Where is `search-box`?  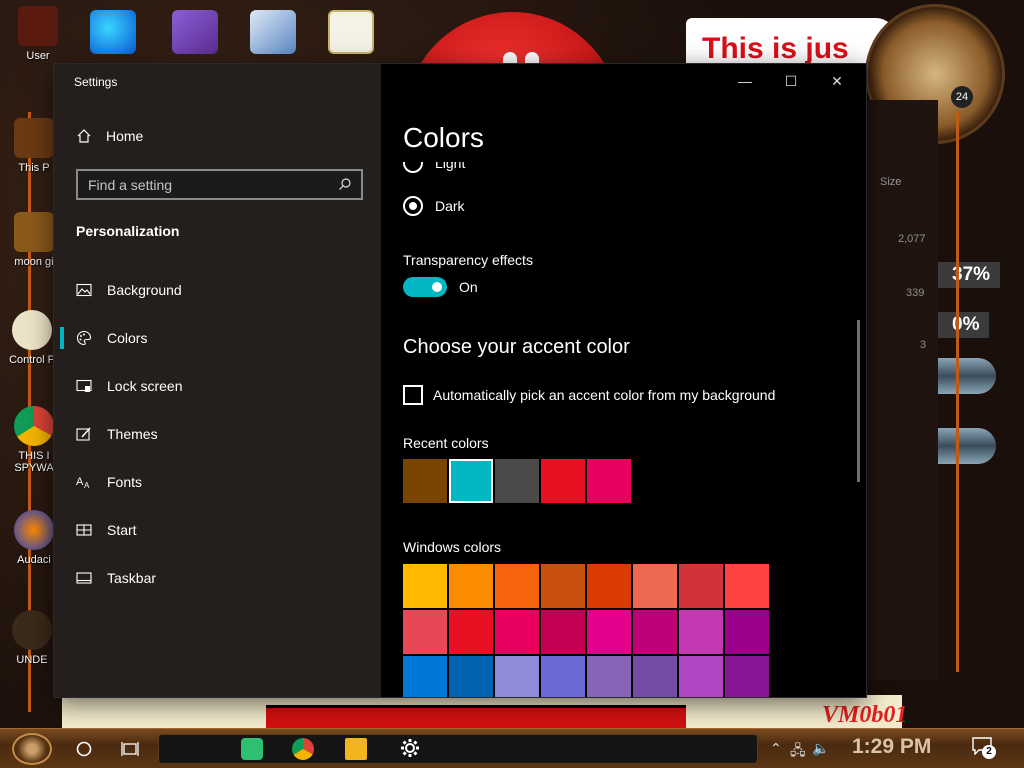
search-box is located at coordinates (219, 184).